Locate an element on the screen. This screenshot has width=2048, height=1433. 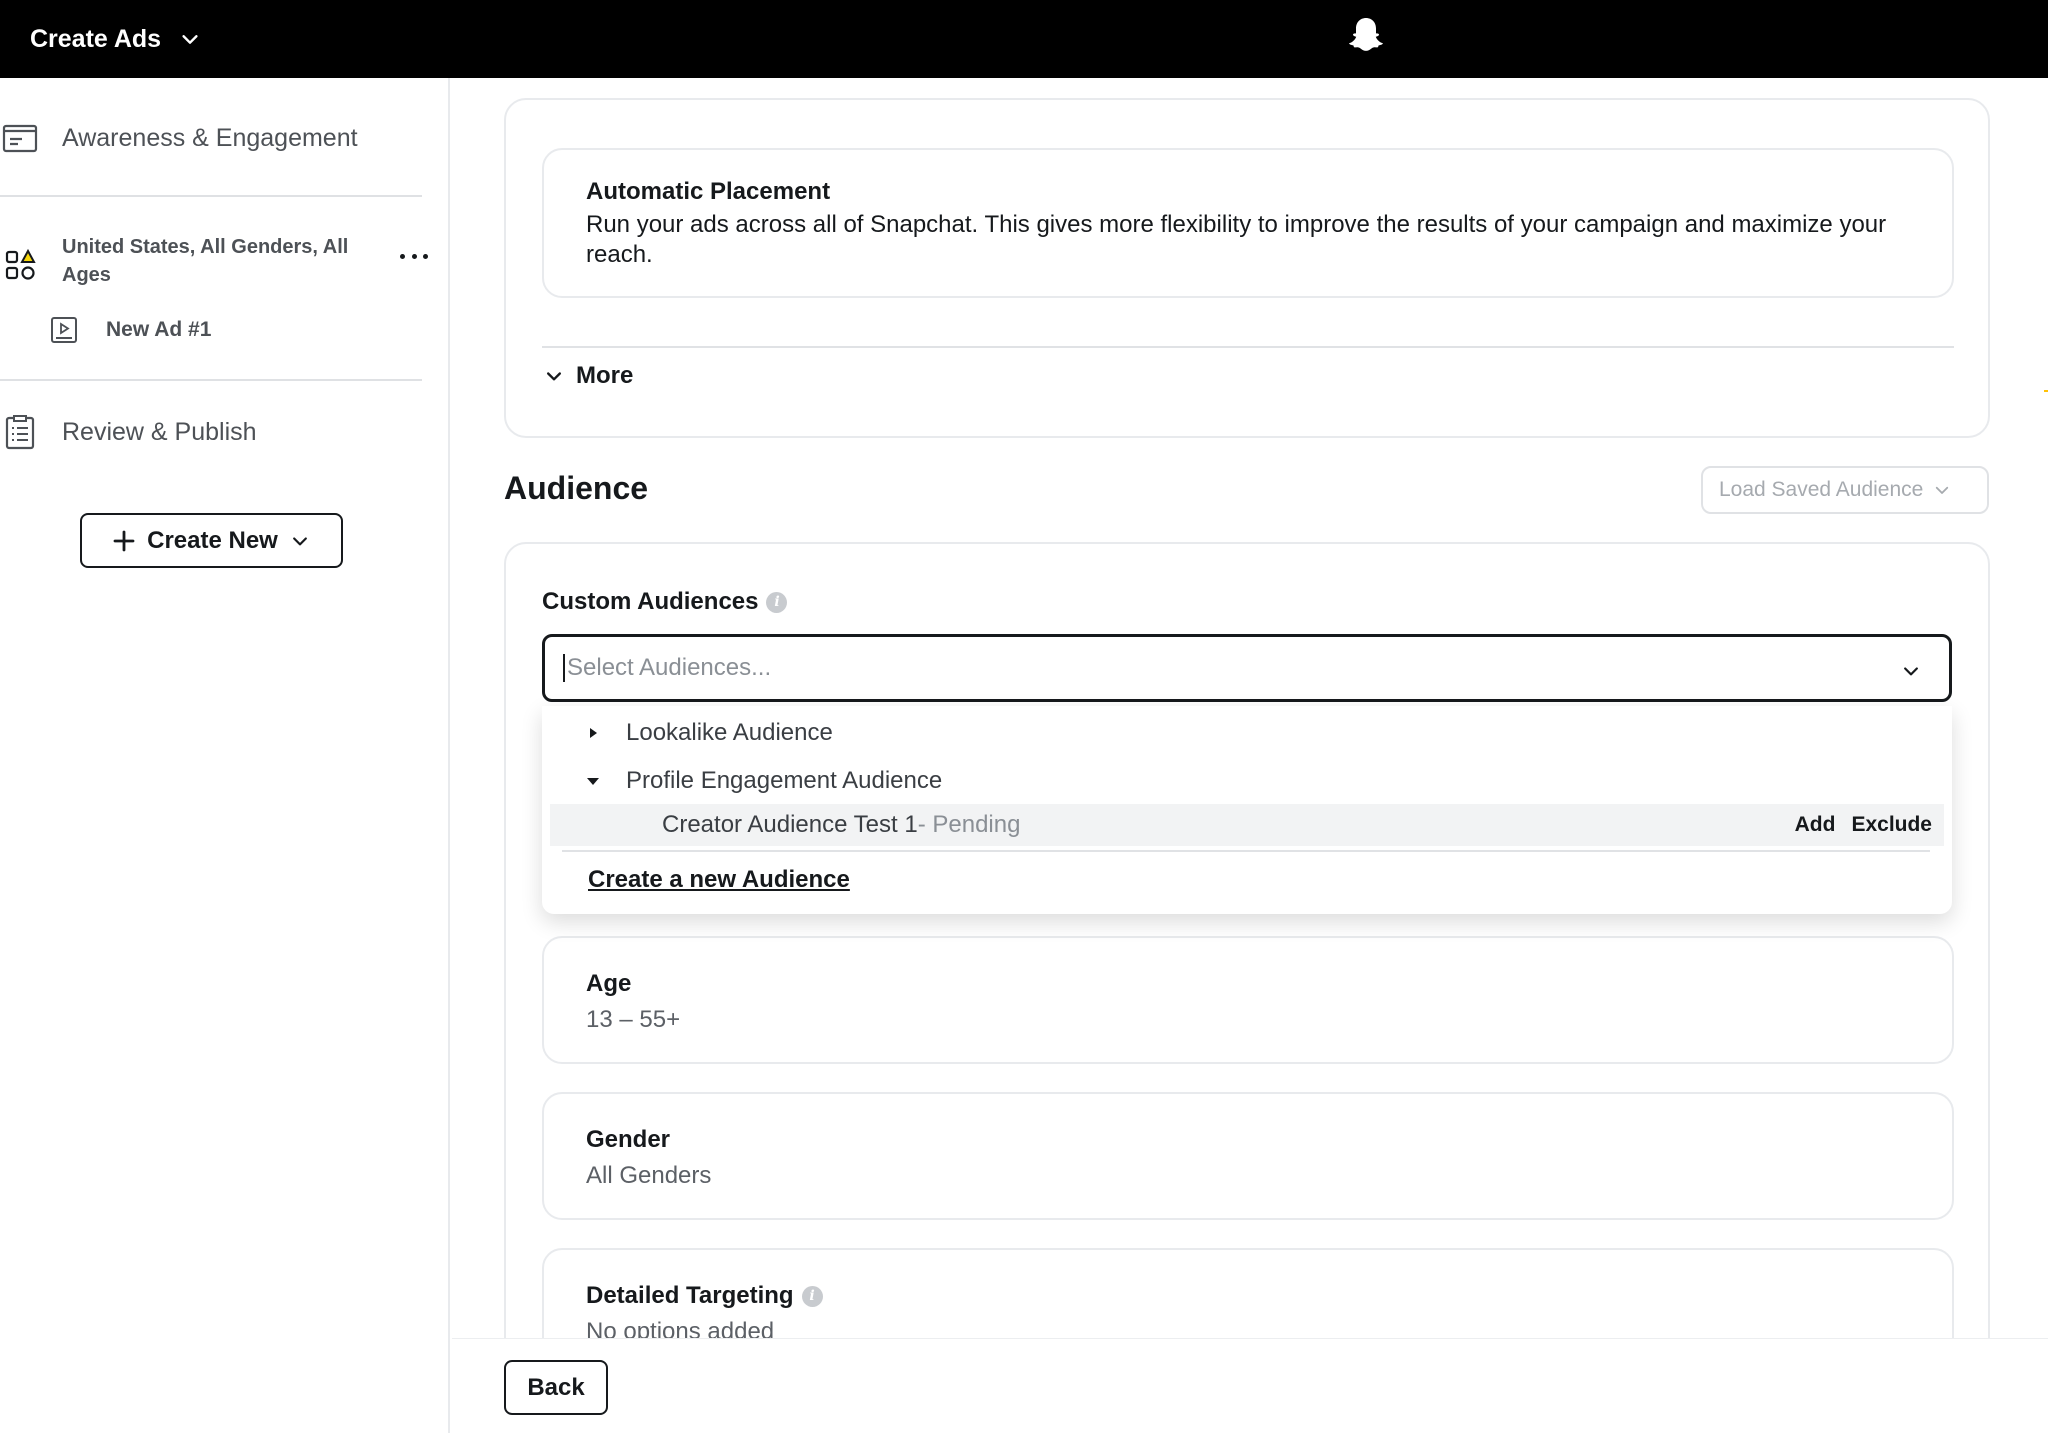
gender-field: Gender All Genders is located at coordinates (1248, 1156).